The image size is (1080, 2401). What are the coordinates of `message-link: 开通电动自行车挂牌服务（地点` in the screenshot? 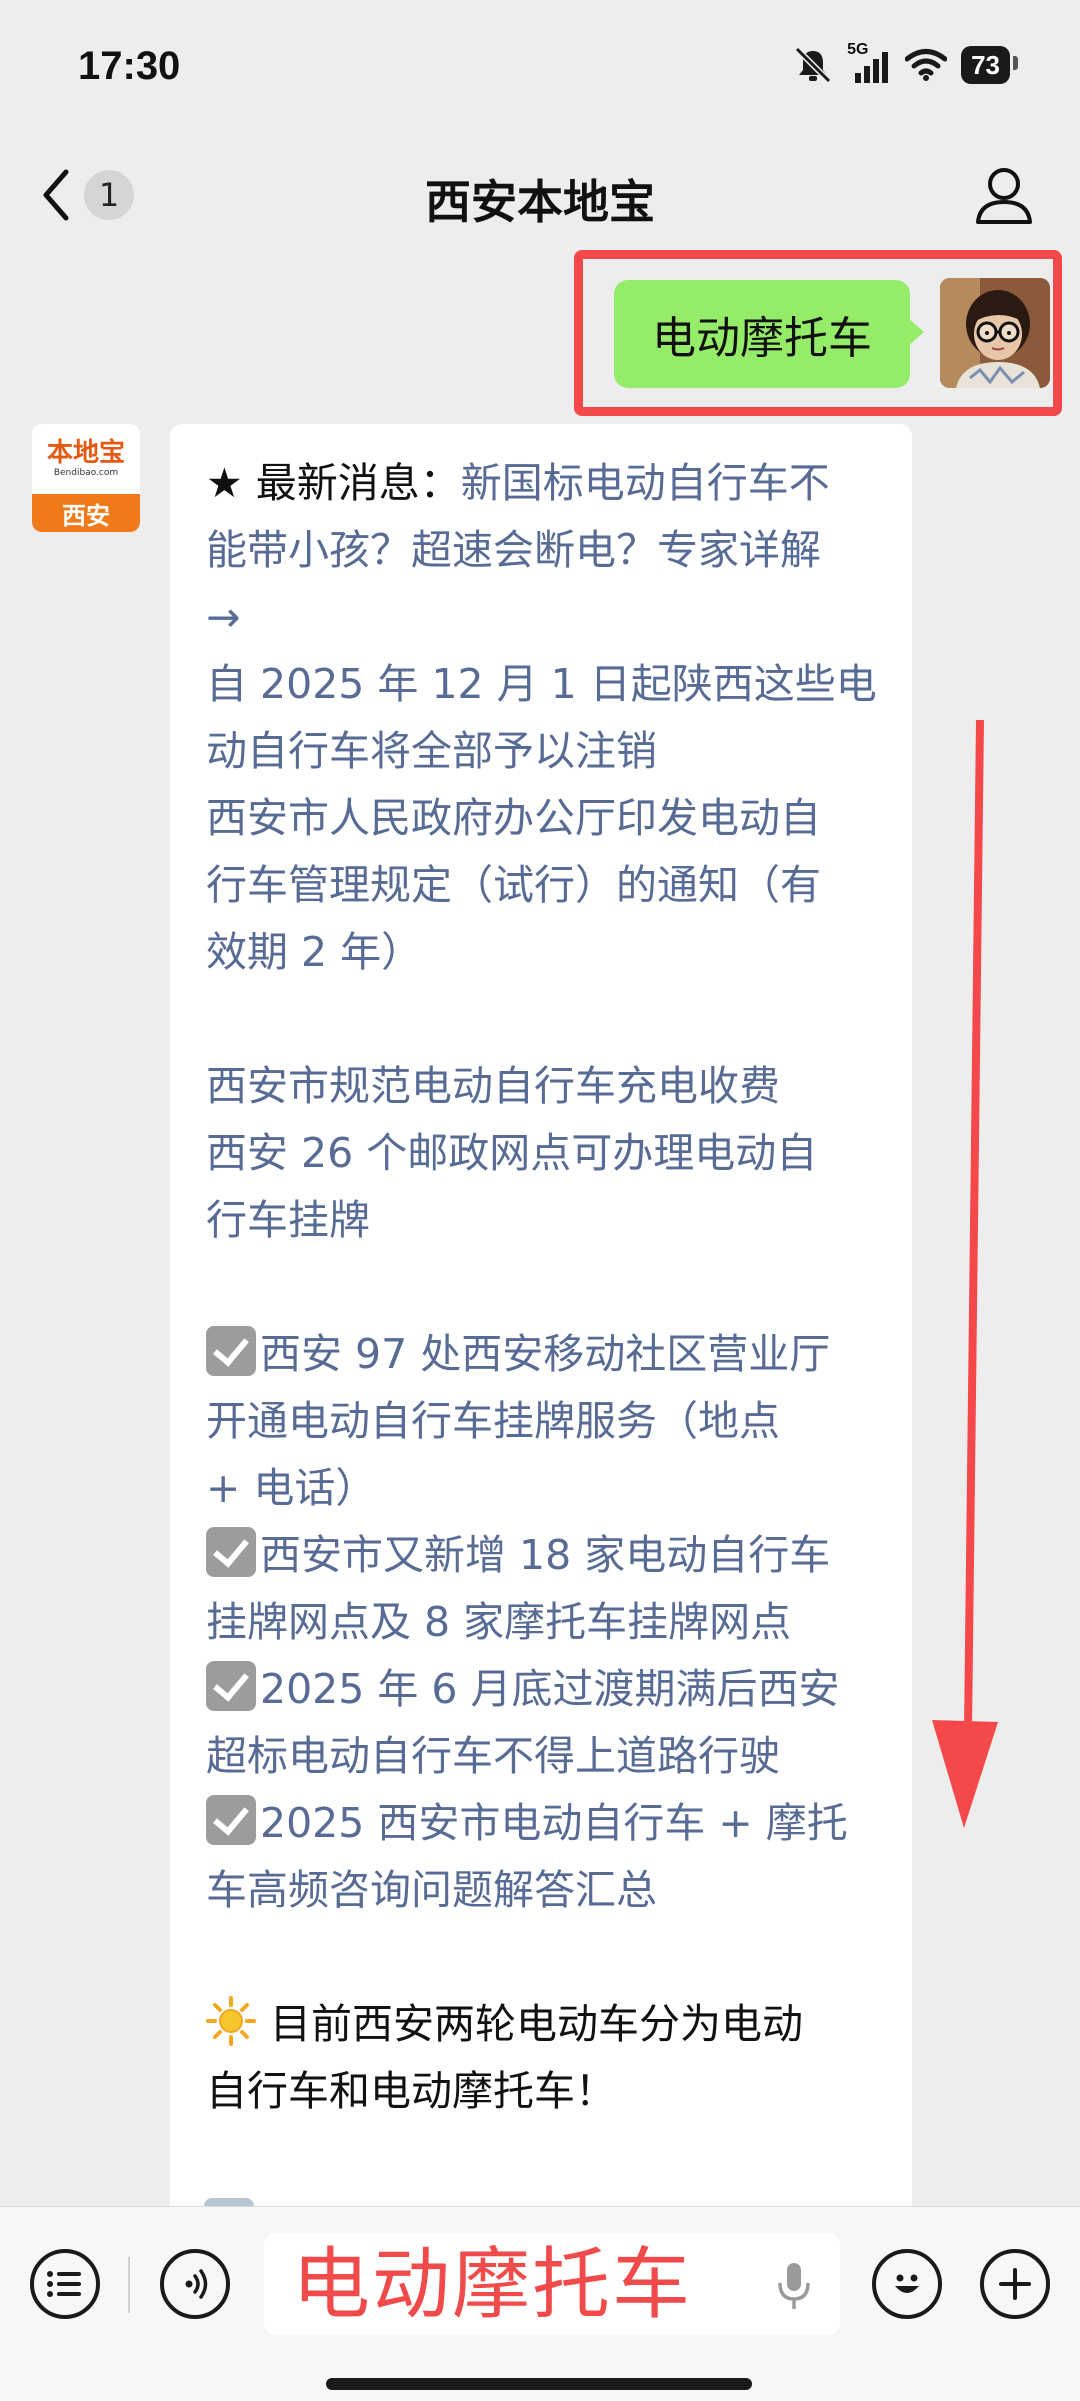 It's located at (542, 1421).